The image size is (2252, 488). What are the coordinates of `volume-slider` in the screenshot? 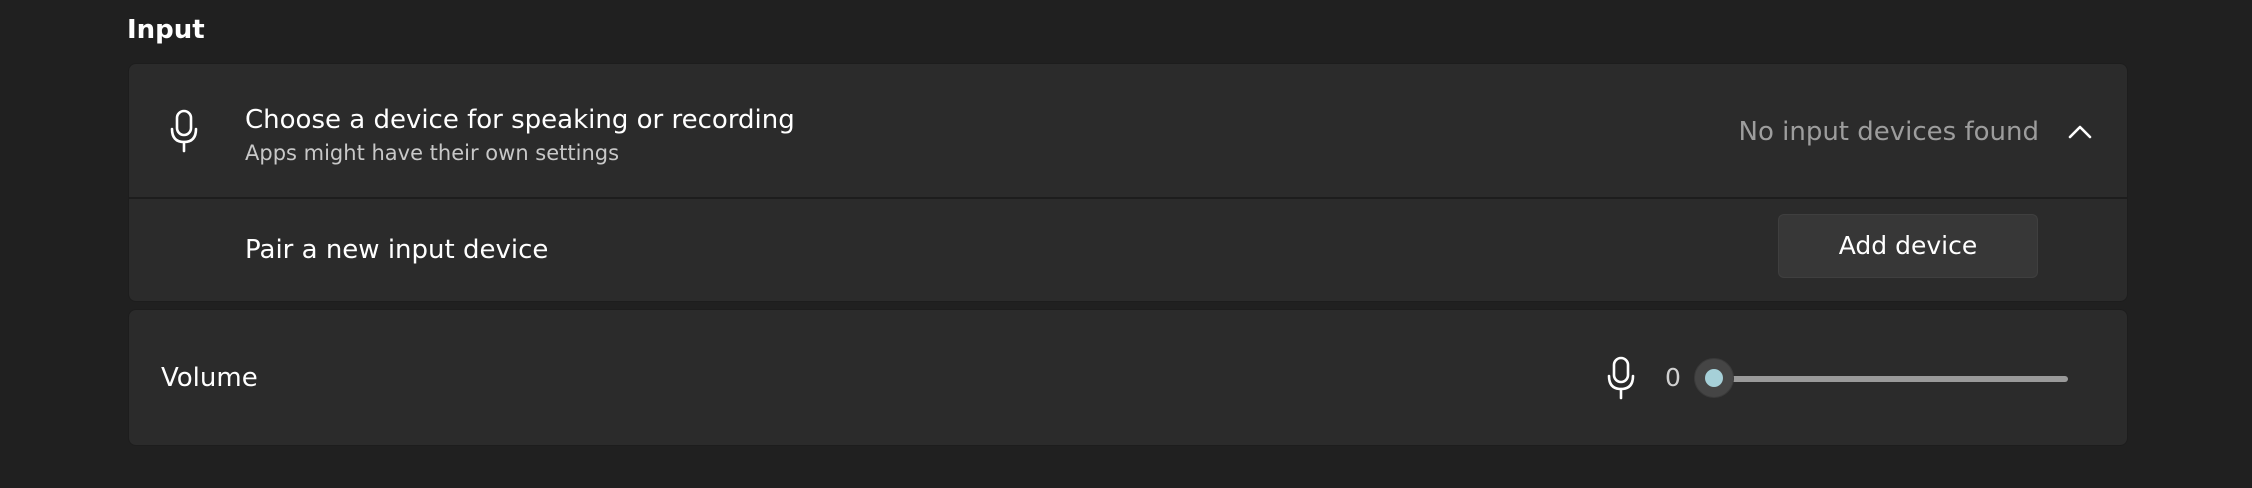 It's located at (1884, 378).